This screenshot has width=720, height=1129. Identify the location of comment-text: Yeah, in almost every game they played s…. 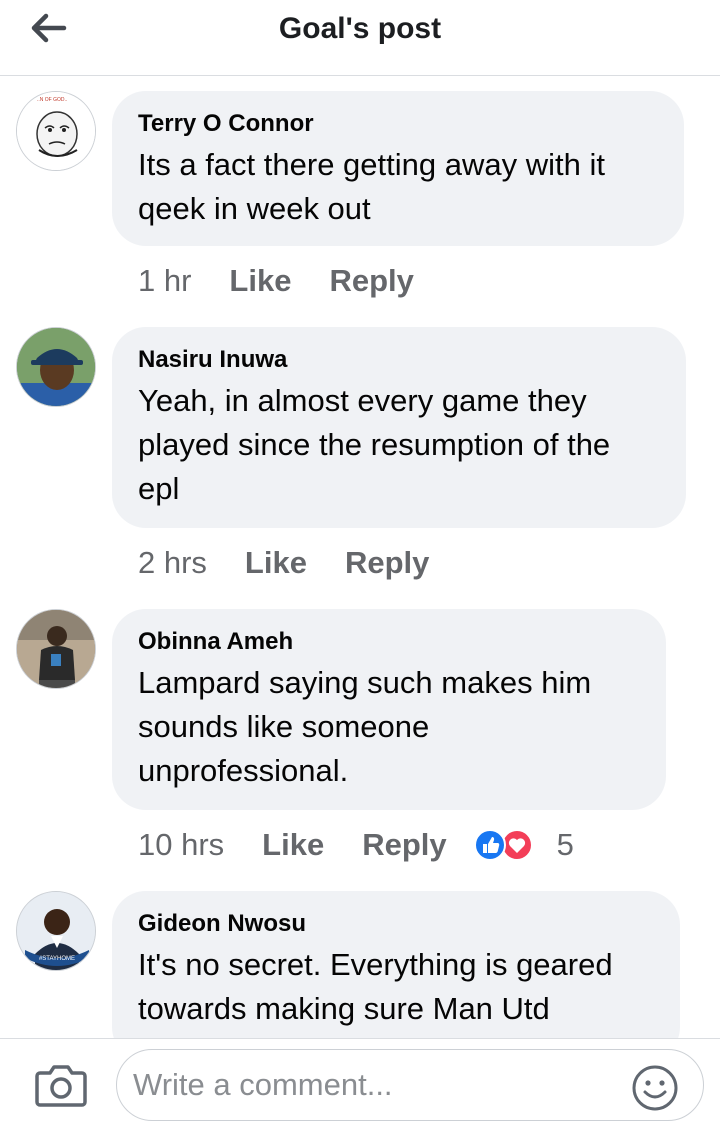
(399, 445).